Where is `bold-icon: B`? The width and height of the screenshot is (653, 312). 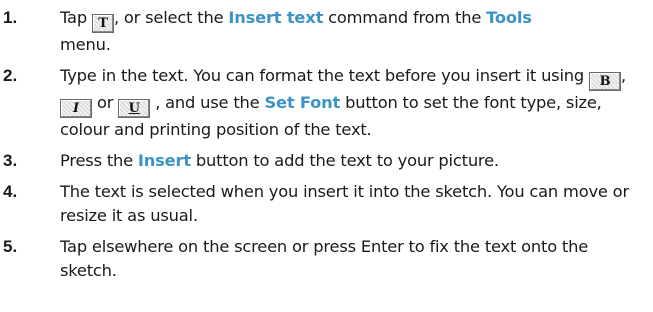 bold-icon: B is located at coordinates (605, 81).